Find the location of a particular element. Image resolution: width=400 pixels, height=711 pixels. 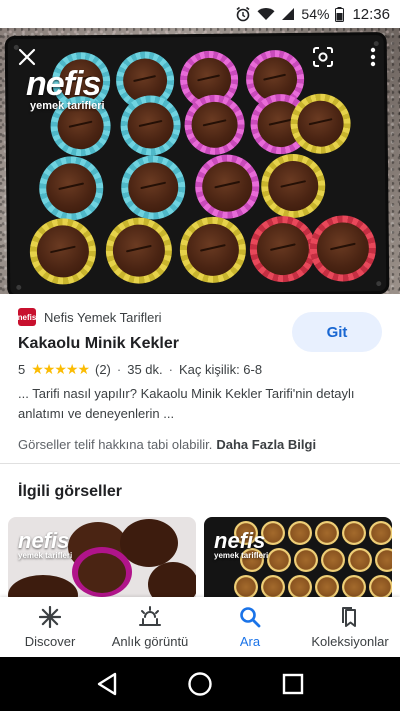

cook-time: 35 dk. is located at coordinates (145, 369).